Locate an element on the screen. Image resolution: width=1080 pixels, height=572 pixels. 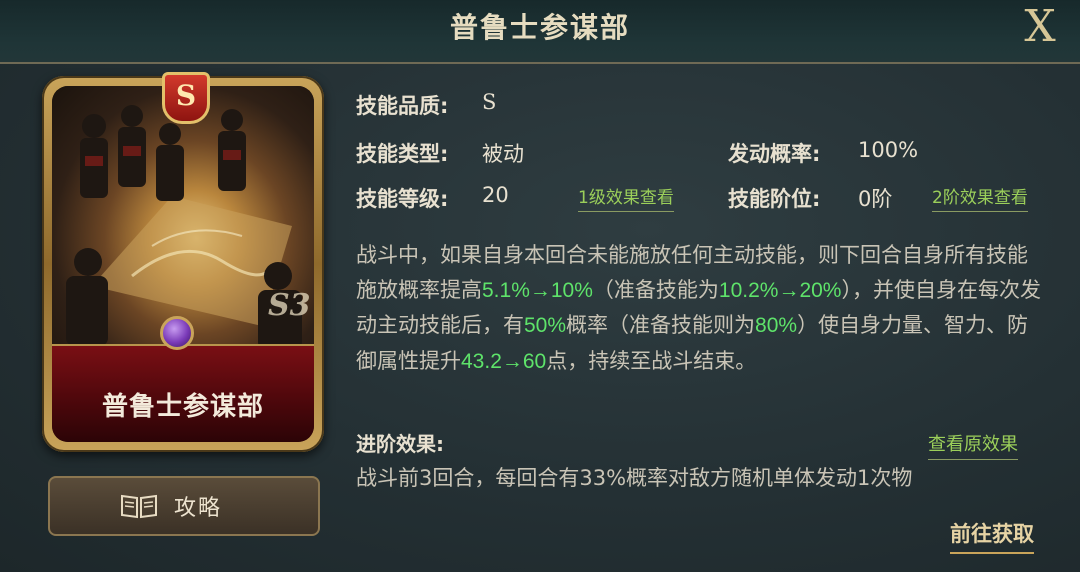
desc-text-4: 概率（准备技能则为 is located at coordinates (661, 325).